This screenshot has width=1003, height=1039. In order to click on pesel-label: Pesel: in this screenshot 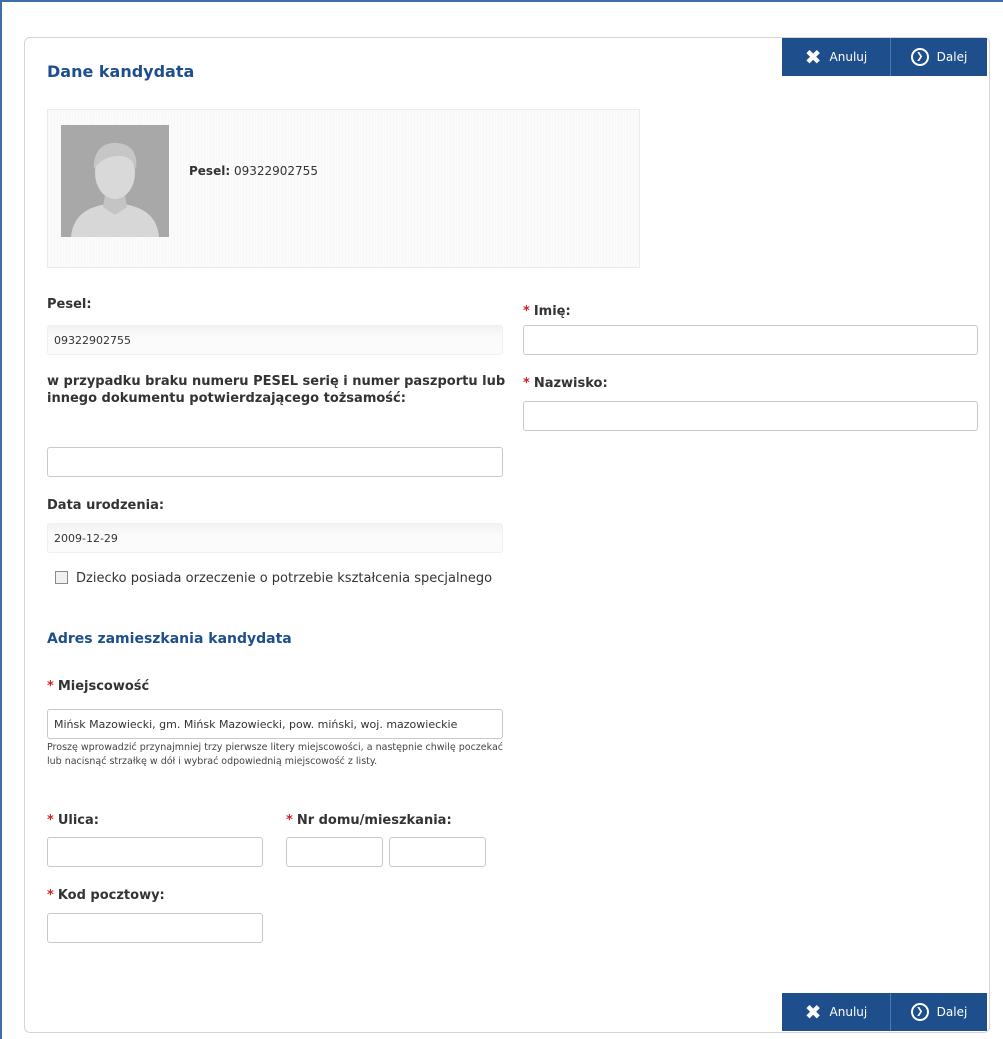, I will do `click(69, 304)`.